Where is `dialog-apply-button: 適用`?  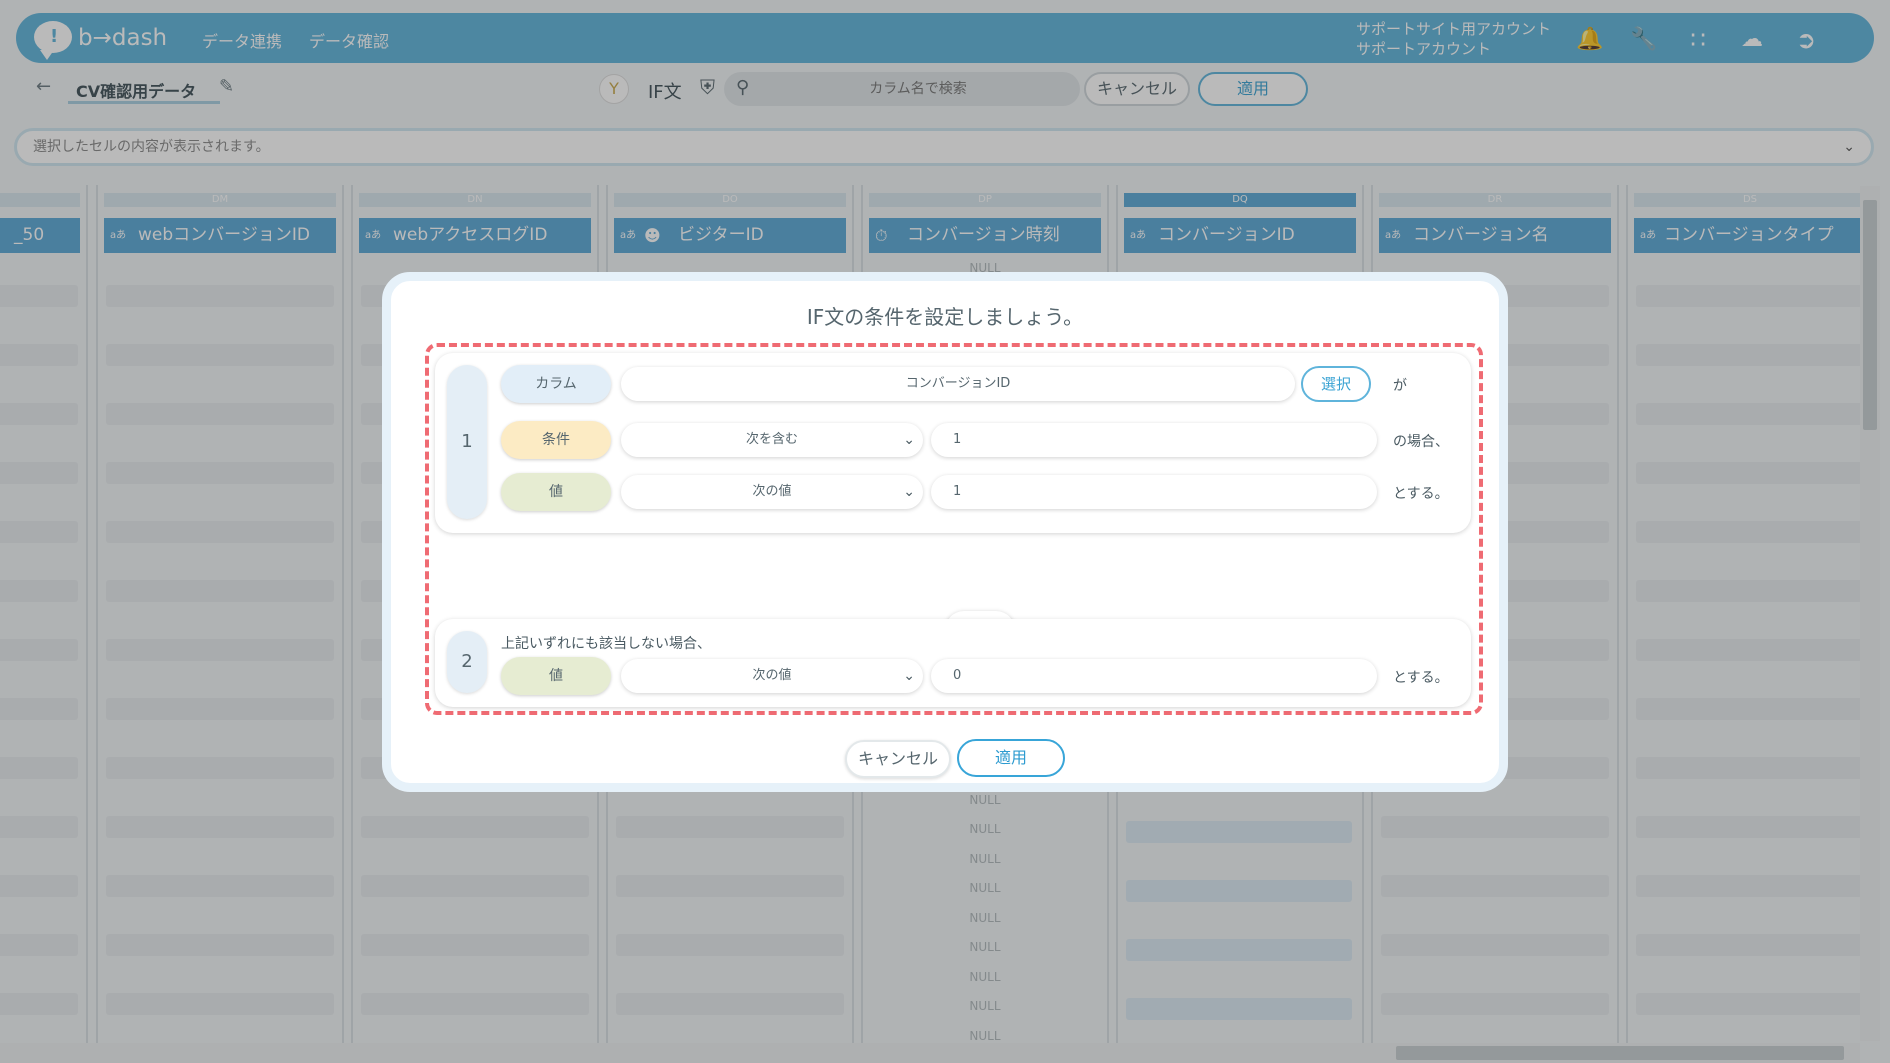
dialog-apply-button: 適用 is located at coordinates (1011, 758).